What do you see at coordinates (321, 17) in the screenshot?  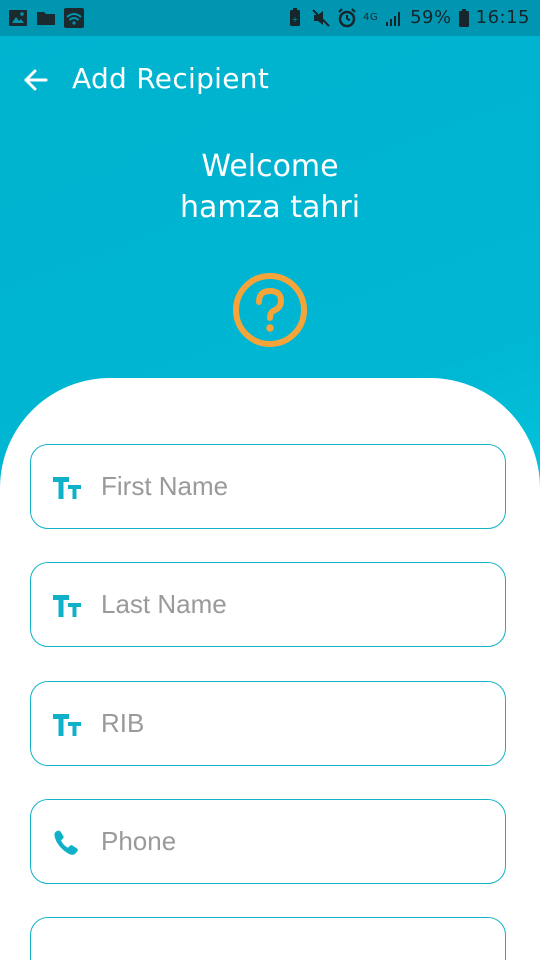 I see `mute-icon` at bounding box center [321, 17].